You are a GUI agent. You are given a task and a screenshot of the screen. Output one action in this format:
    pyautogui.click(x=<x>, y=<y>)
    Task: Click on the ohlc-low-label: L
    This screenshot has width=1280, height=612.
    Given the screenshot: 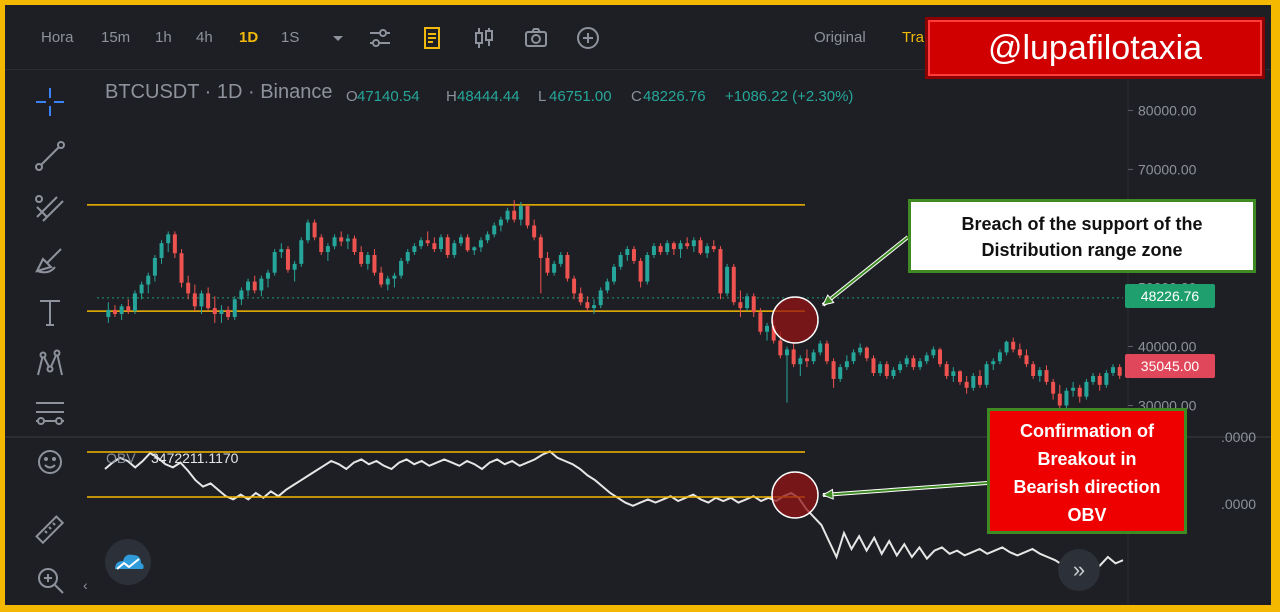 What is the action you would take?
    pyautogui.click(x=542, y=96)
    